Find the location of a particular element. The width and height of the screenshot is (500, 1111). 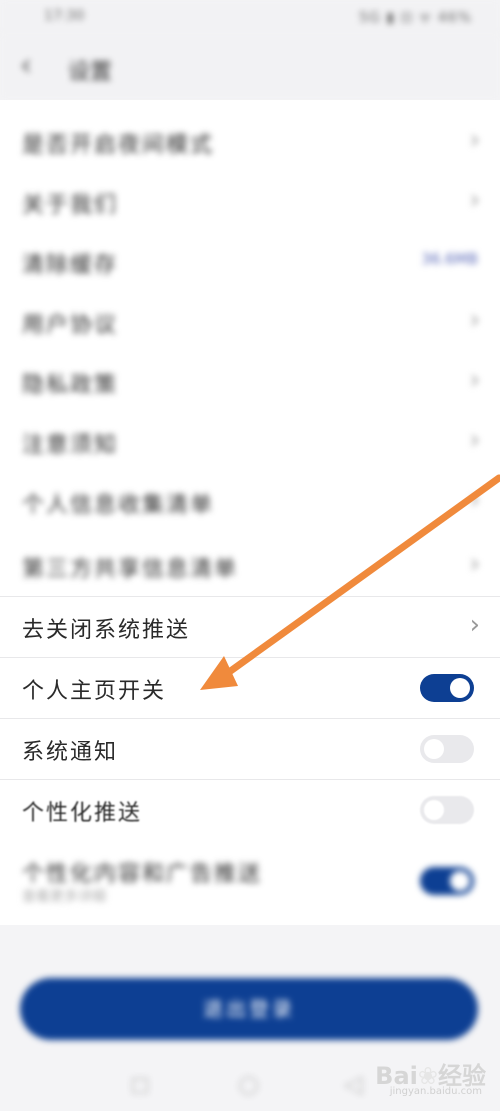

arrow-shaft is located at coordinates (357, 579).